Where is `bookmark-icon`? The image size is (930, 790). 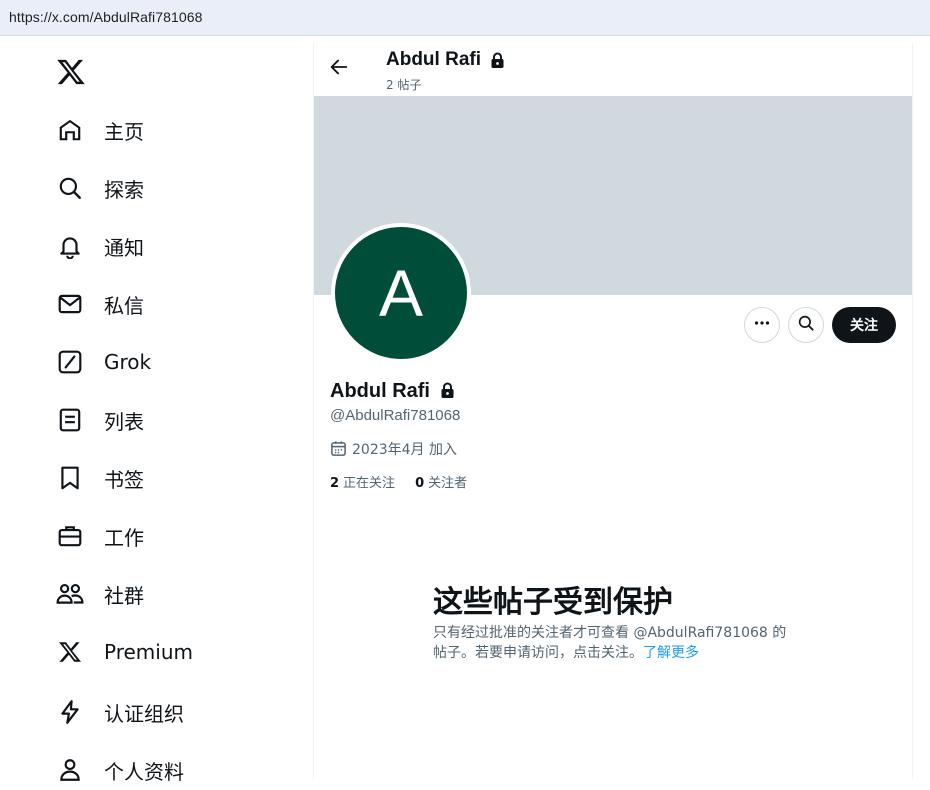
bookmark-icon is located at coordinates (70, 478).